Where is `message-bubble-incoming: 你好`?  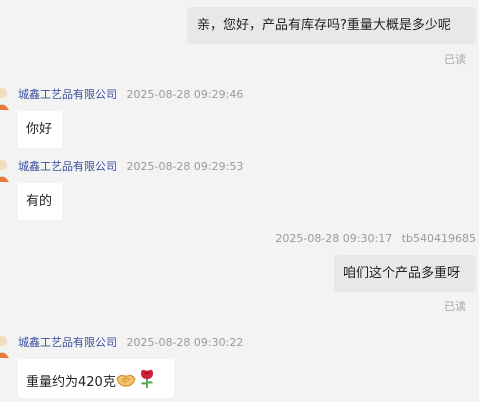 message-bubble-incoming: 你好 is located at coordinates (40, 129).